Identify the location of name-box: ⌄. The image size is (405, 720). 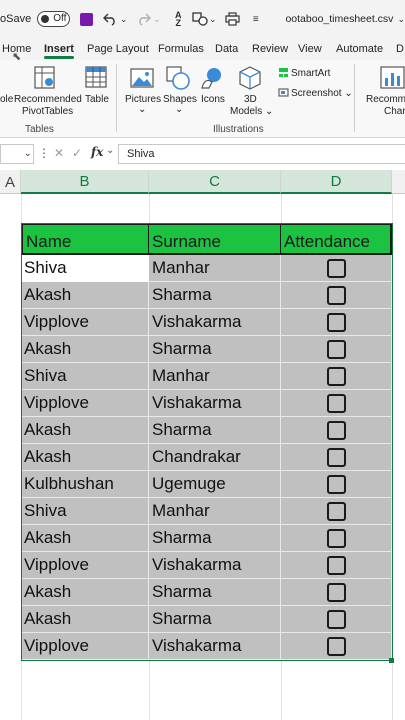
(17, 154).